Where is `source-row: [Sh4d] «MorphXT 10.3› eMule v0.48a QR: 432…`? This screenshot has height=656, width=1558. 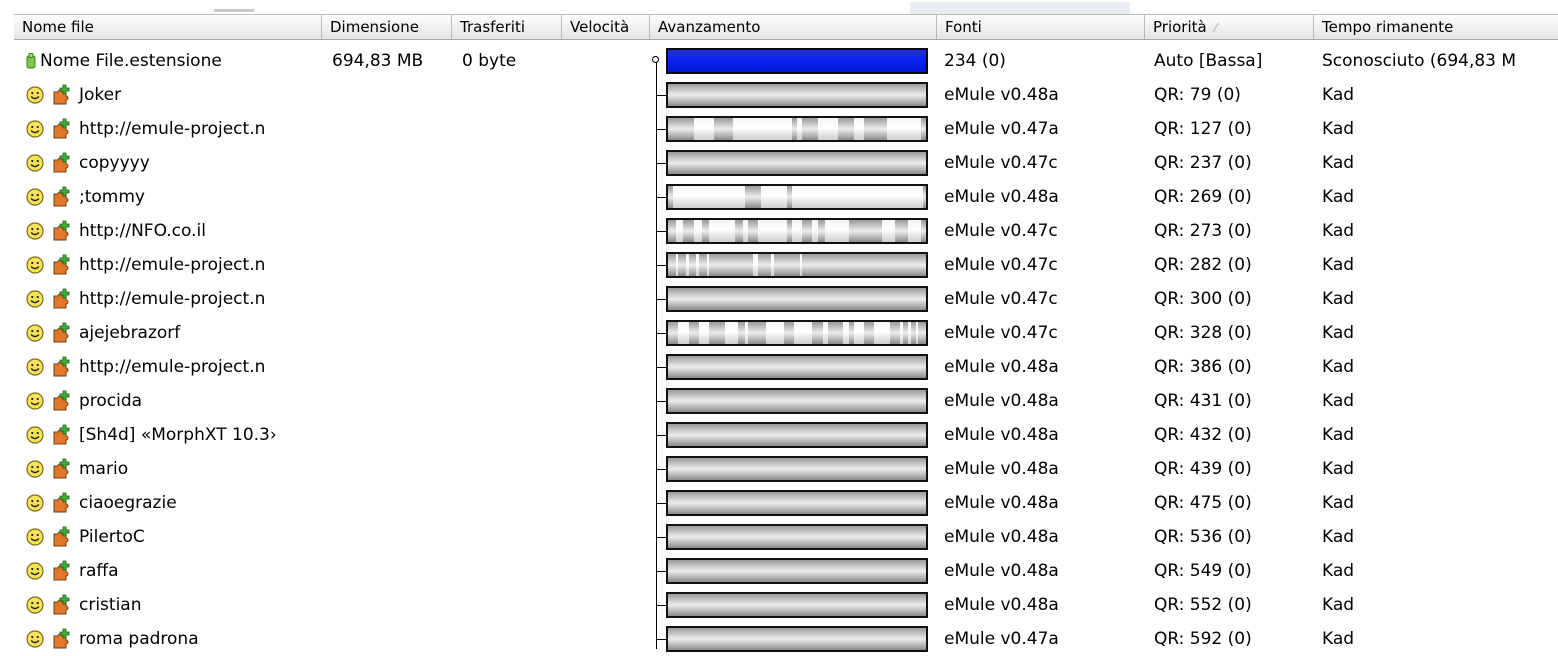
source-row: [Sh4d] «MorphXT 10.3› eMule v0.48a QR: 432… is located at coordinates (786, 435).